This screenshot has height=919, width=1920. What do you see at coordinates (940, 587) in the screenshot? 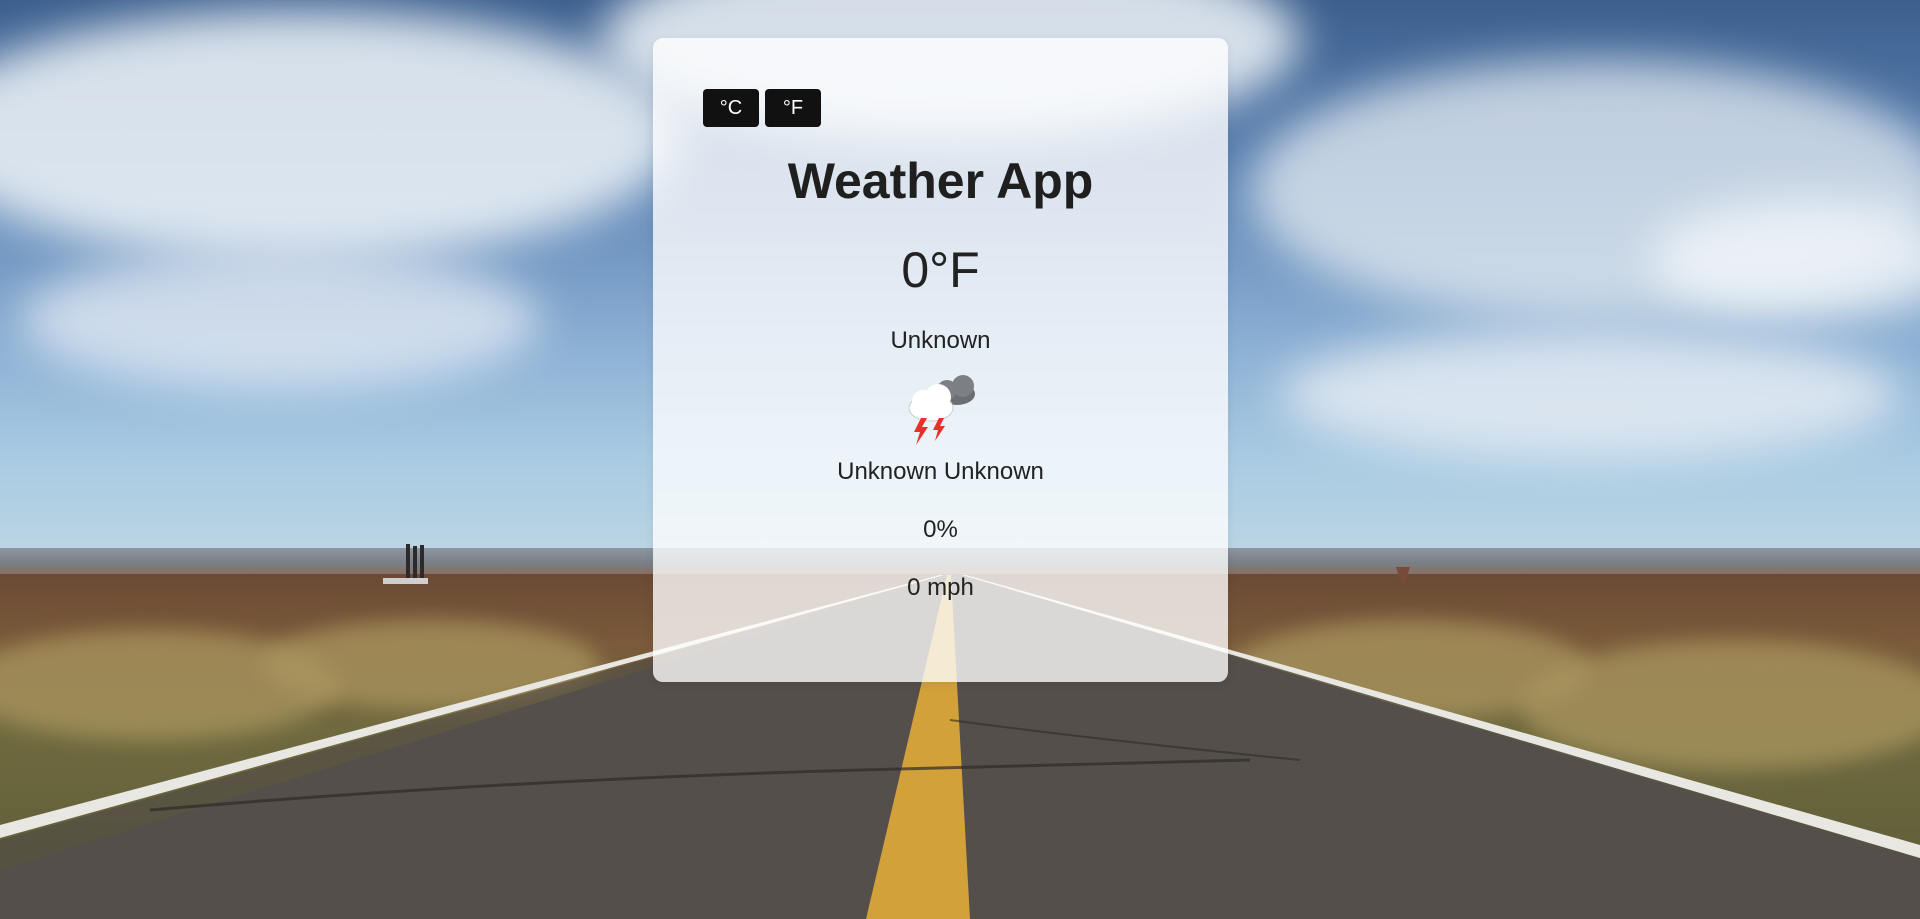
I see `wind-speed-value: 0 mph` at bounding box center [940, 587].